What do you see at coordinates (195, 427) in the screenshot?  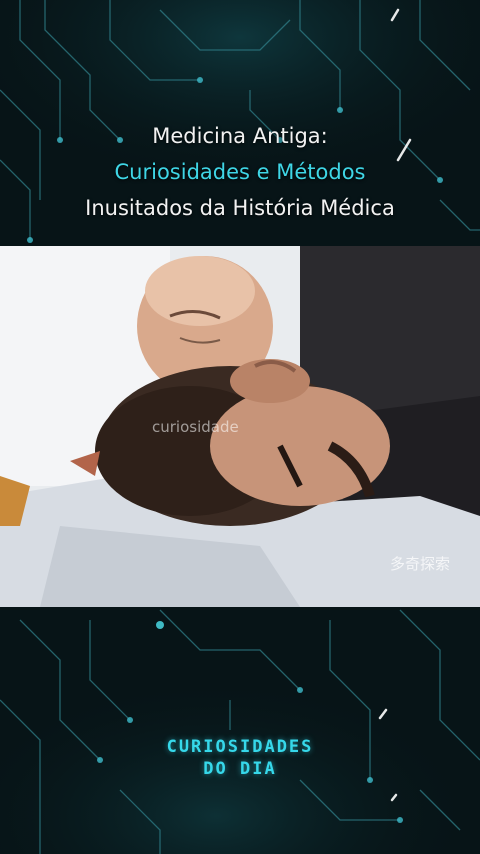 I see `watermark-channel: curiosidade` at bounding box center [195, 427].